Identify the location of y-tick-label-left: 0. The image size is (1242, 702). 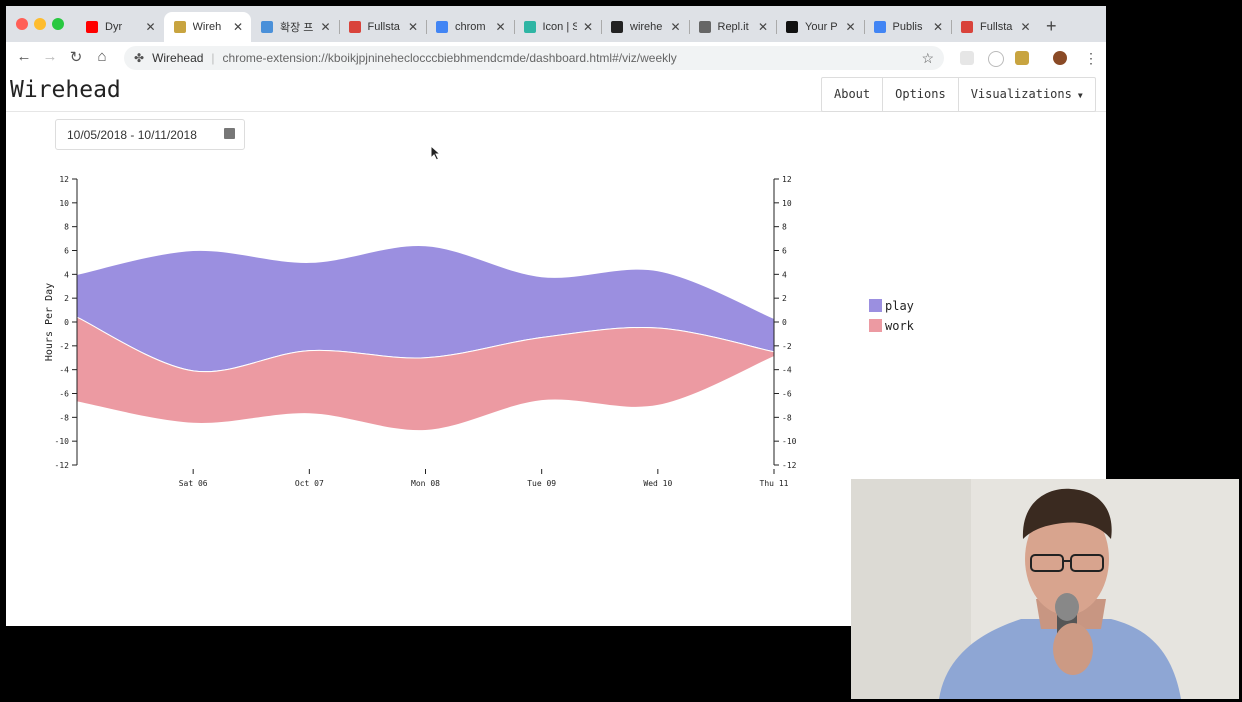
(66, 322).